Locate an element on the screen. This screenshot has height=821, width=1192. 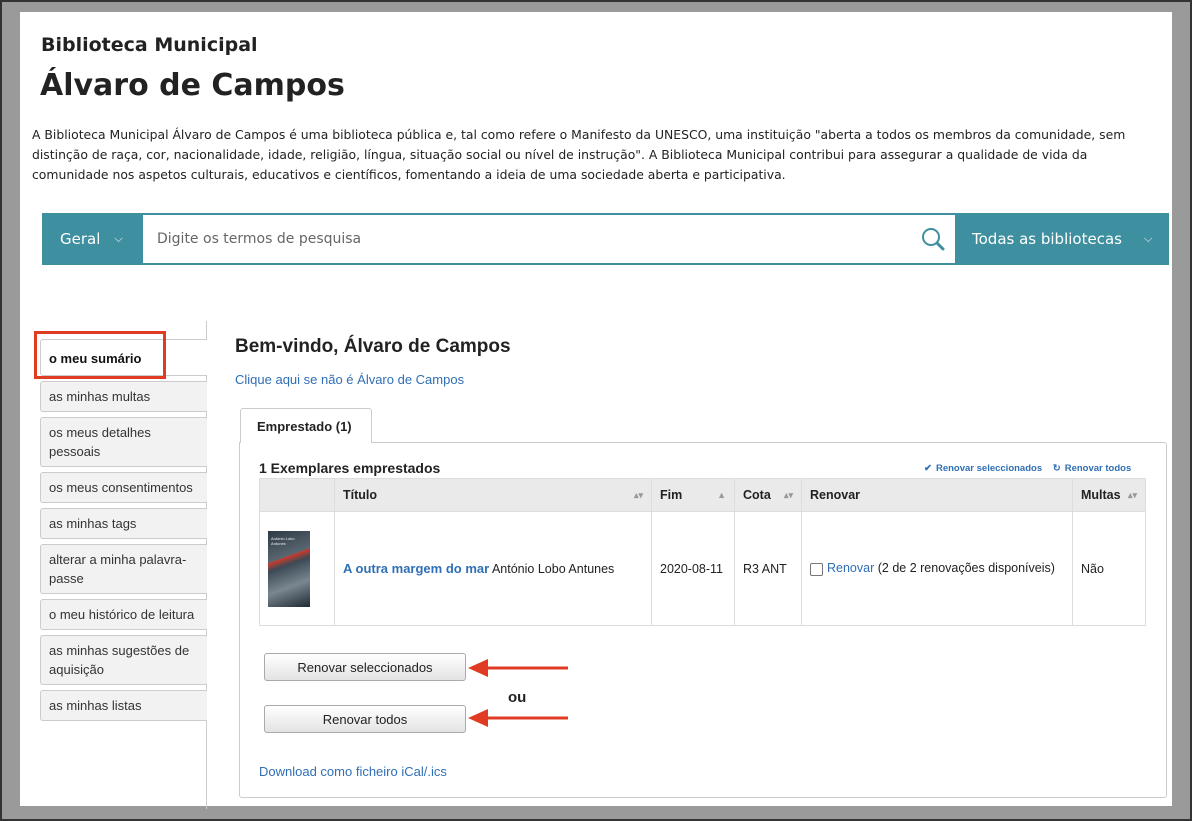
library-select: Todas as bibliotecas ⌵ is located at coordinates (1062, 239).